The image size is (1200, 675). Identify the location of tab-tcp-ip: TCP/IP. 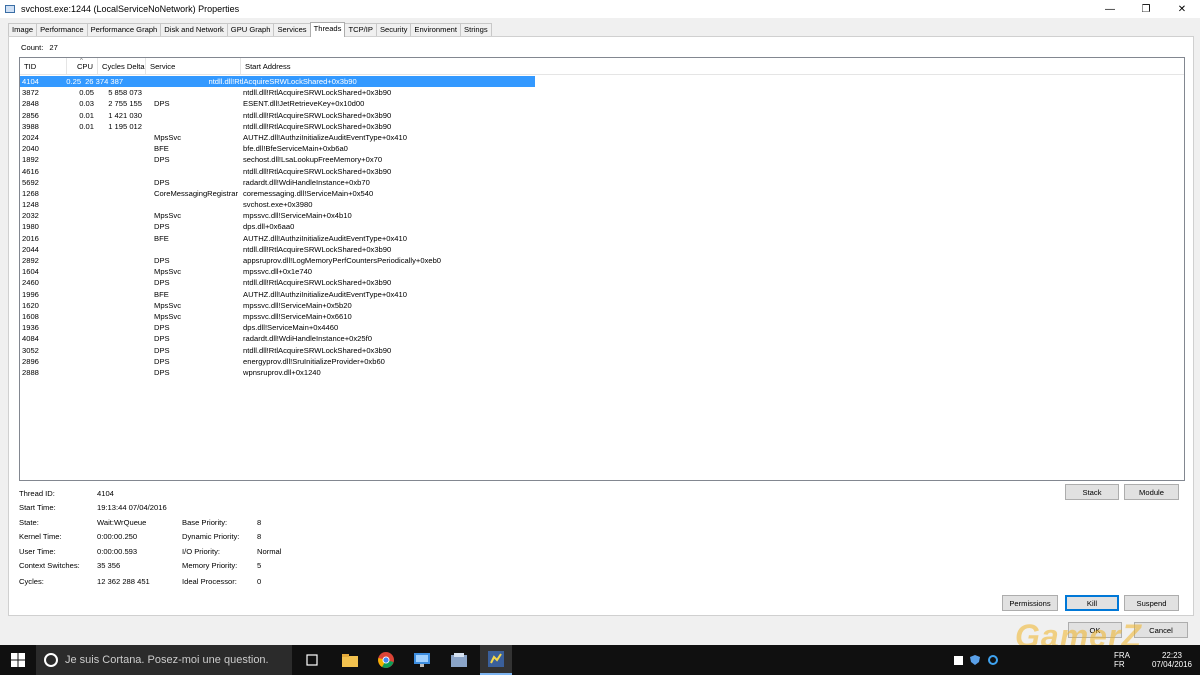
(360, 29).